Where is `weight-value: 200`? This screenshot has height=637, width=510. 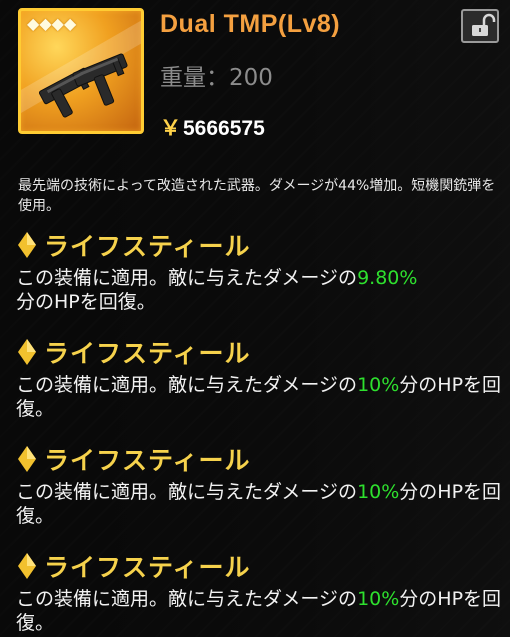
weight-value: 200 is located at coordinates (251, 78).